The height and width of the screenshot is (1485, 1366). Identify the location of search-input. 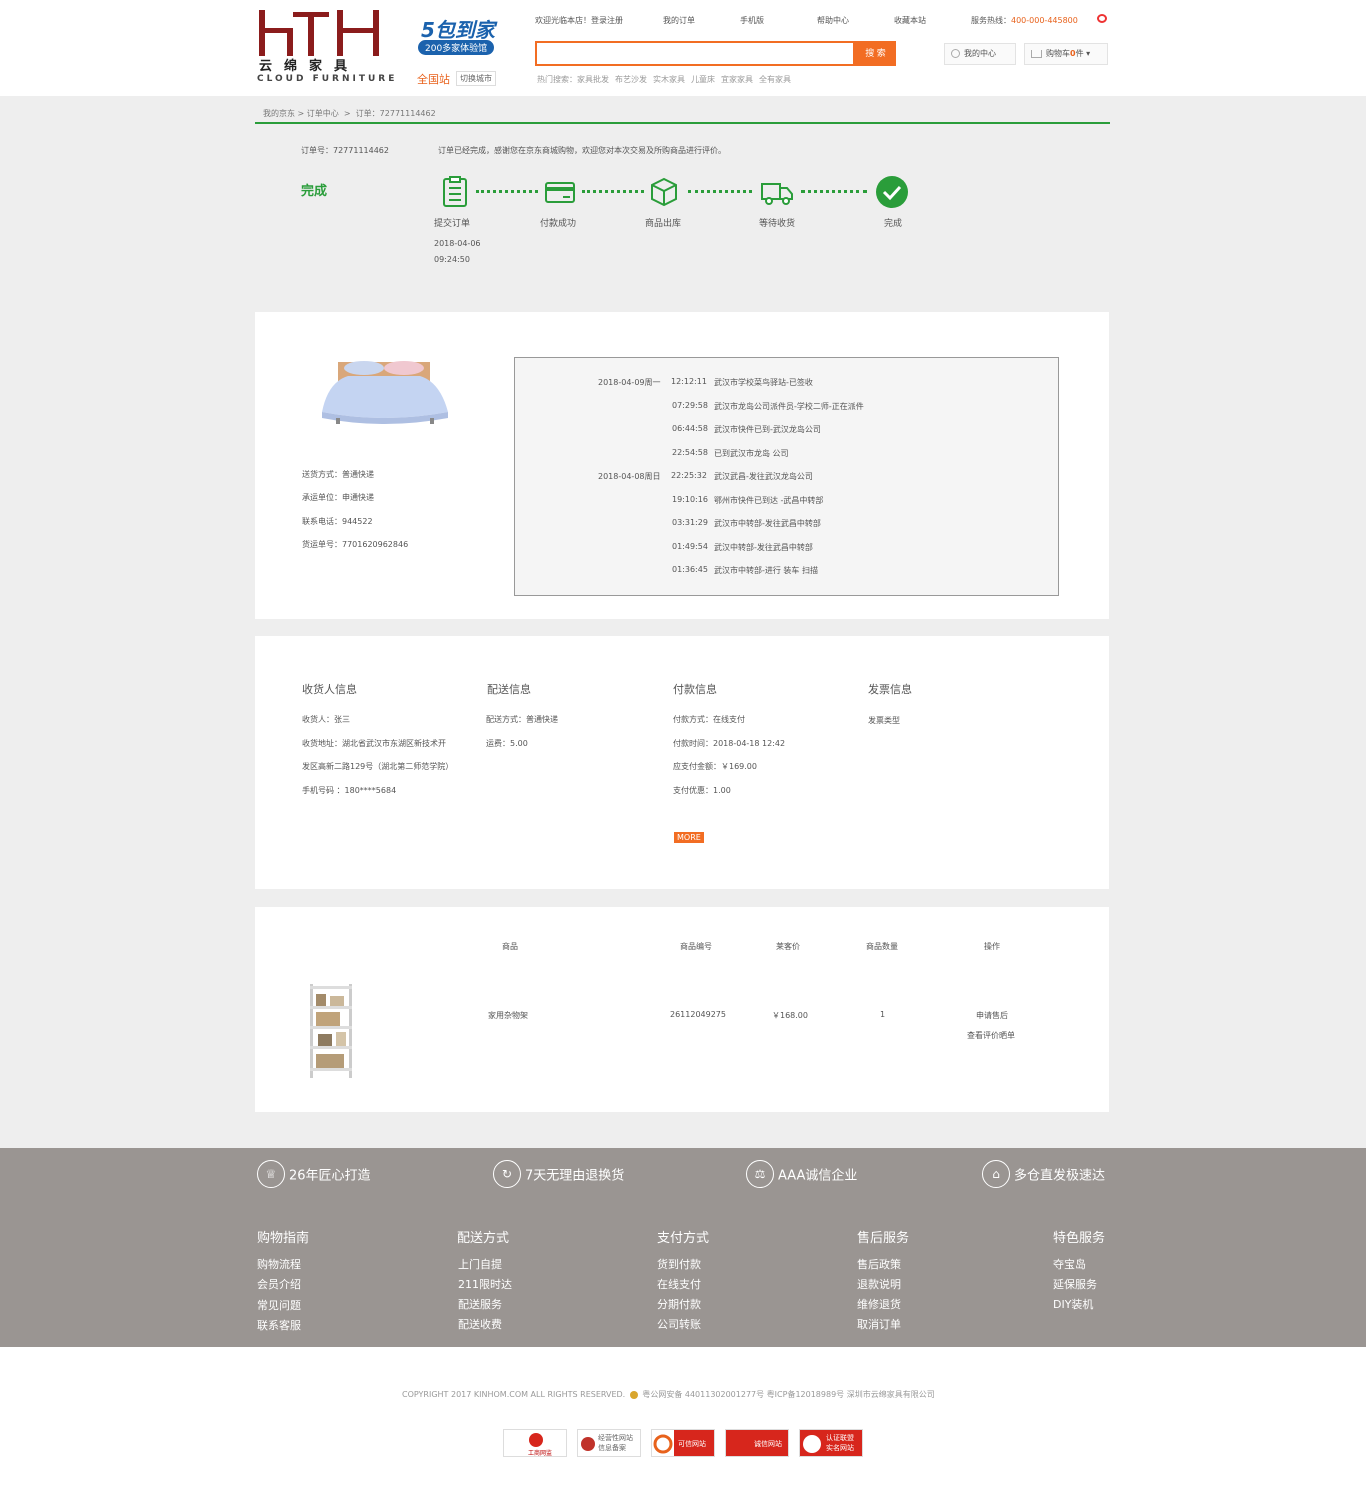
(695, 53).